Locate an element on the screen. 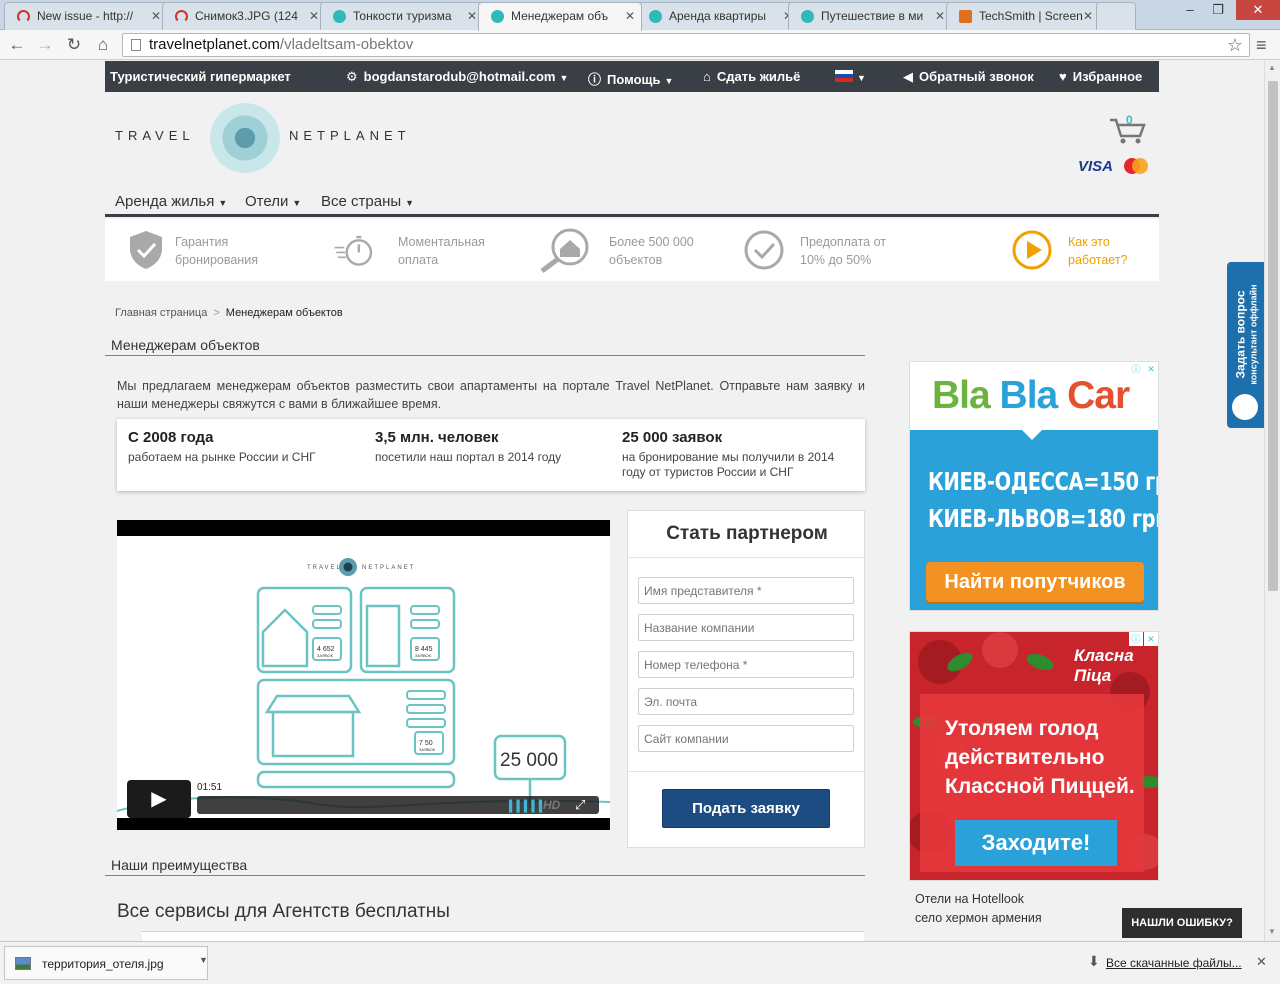 This screenshot has width=1280, height=984. video-logo-left: TRAVEL is located at coordinates (324, 568).